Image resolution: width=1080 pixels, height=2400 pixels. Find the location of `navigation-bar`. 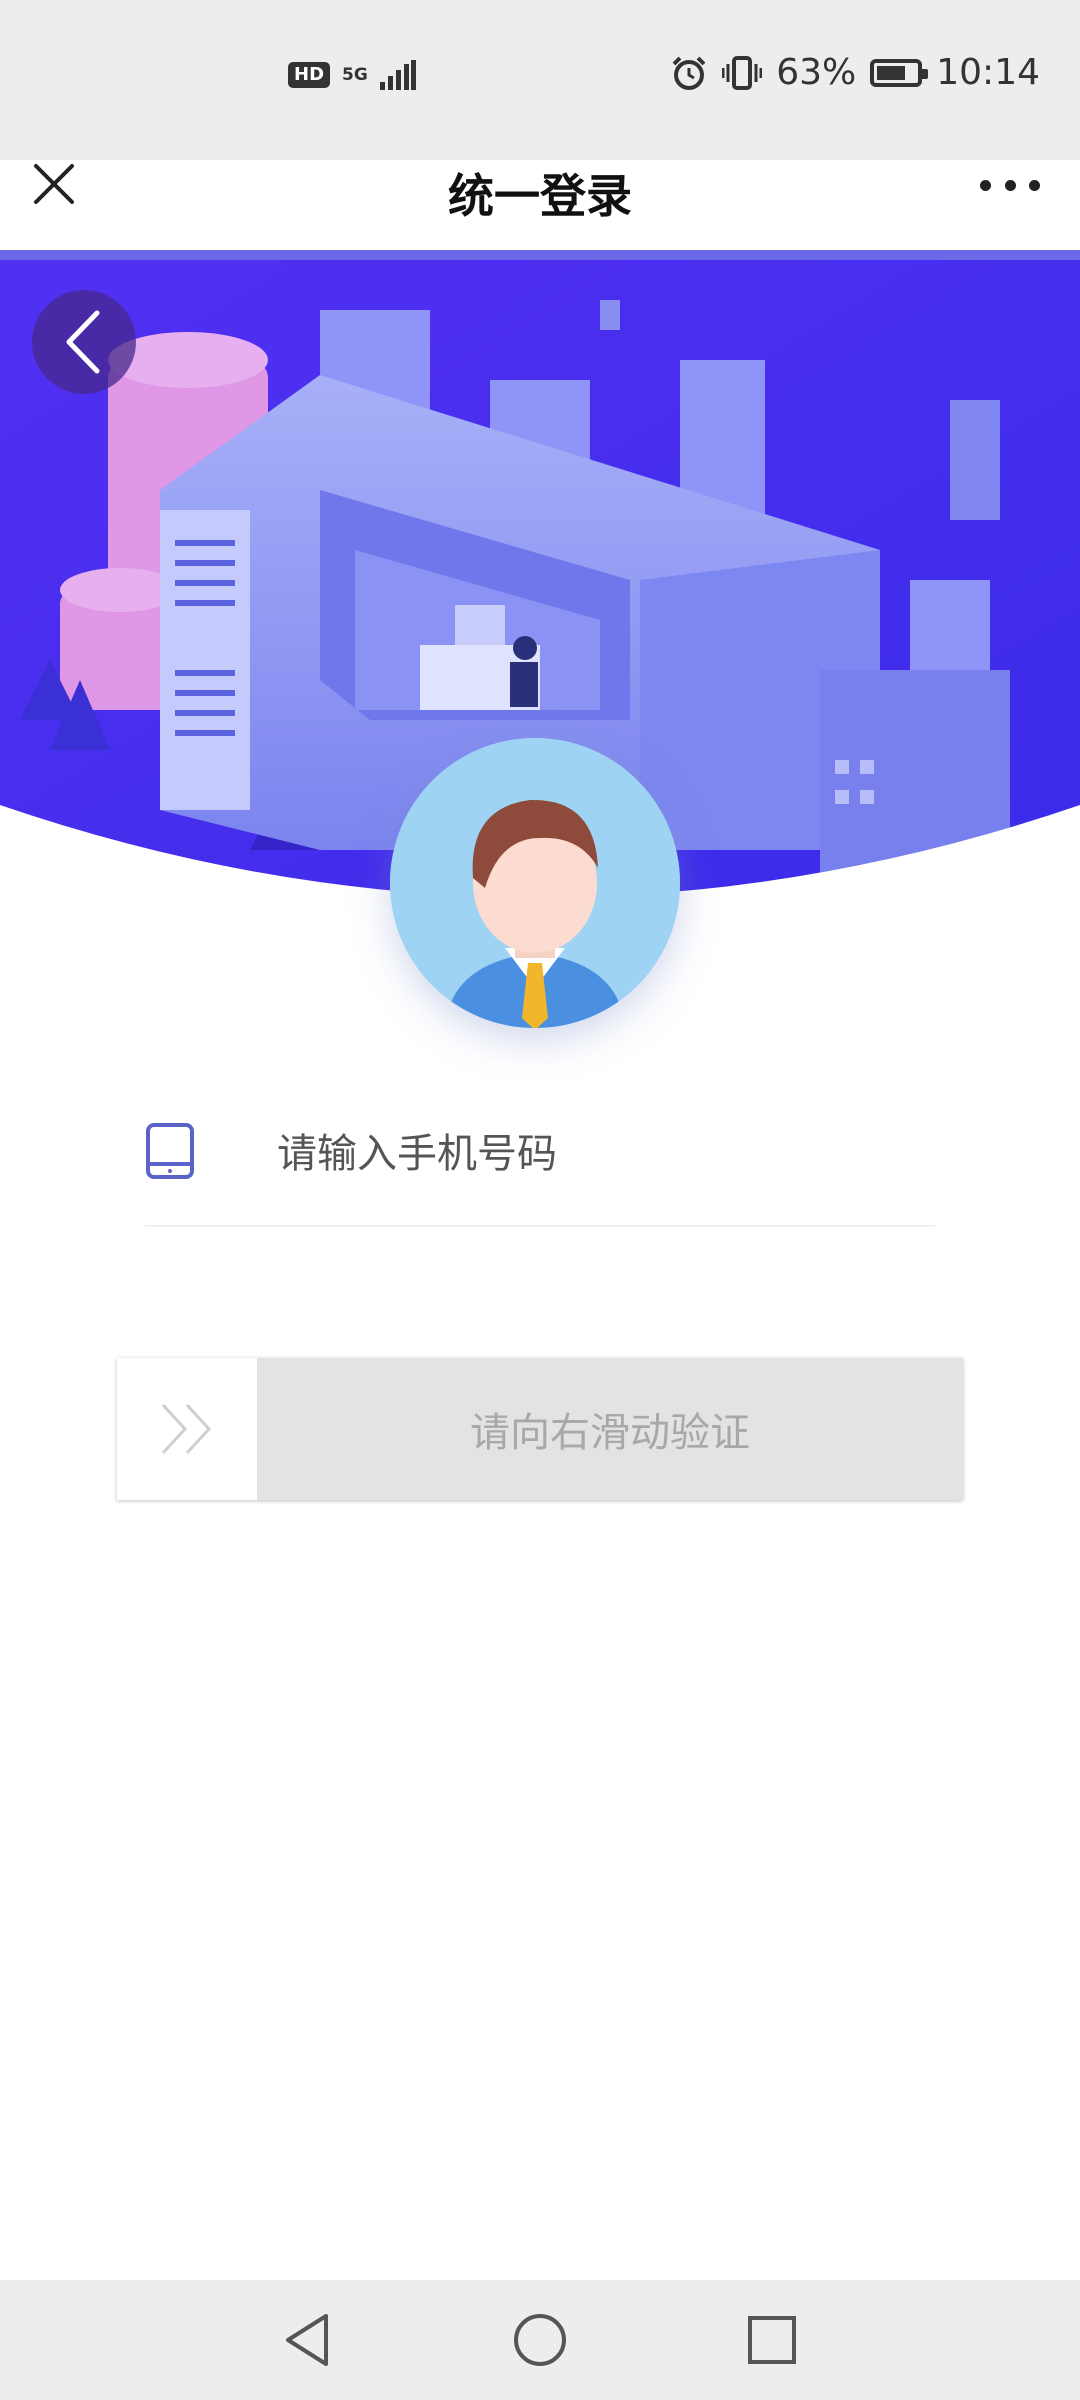

navigation-bar is located at coordinates (540, 2340).